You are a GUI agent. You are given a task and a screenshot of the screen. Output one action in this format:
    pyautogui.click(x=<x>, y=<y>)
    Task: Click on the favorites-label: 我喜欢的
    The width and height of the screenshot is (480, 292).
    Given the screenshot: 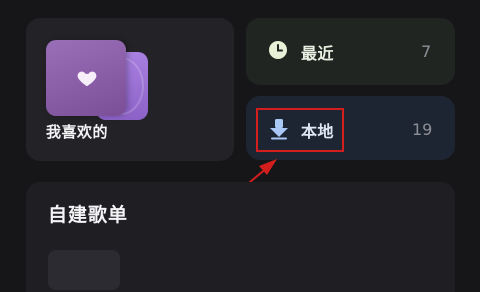 What is the action you would take?
    pyautogui.click(x=77, y=132)
    